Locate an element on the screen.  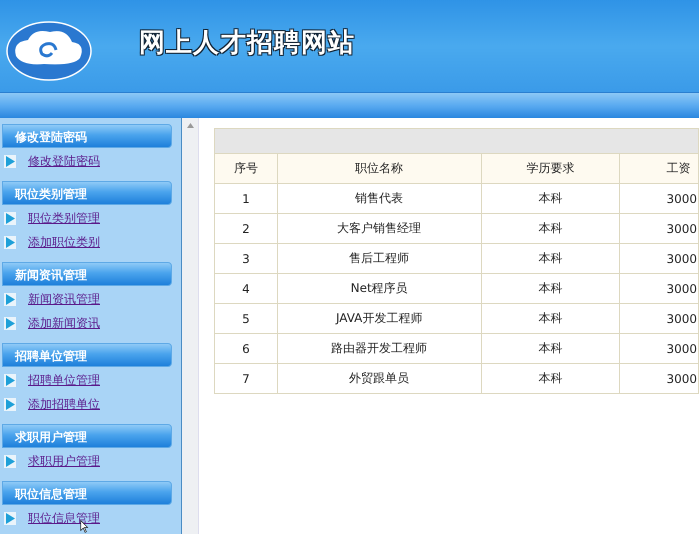
table-cell: JAVA开发工程师 is located at coordinates (379, 319).